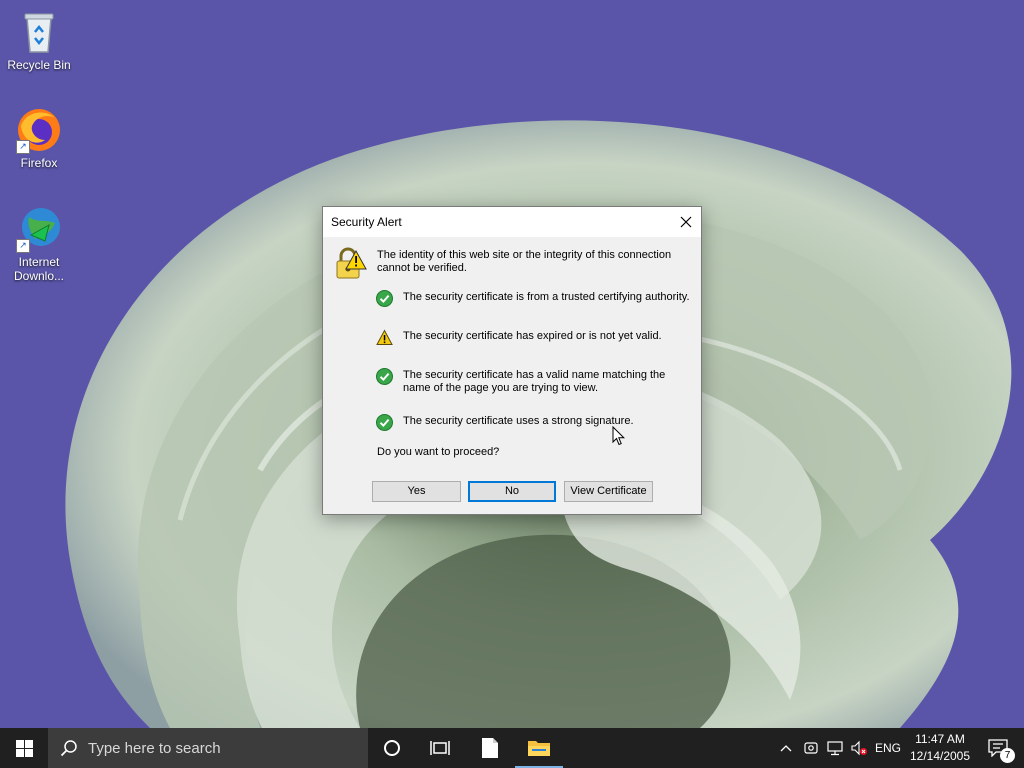 The width and height of the screenshot is (1024, 768). I want to click on padlock-warning-icon, so click(351, 263).